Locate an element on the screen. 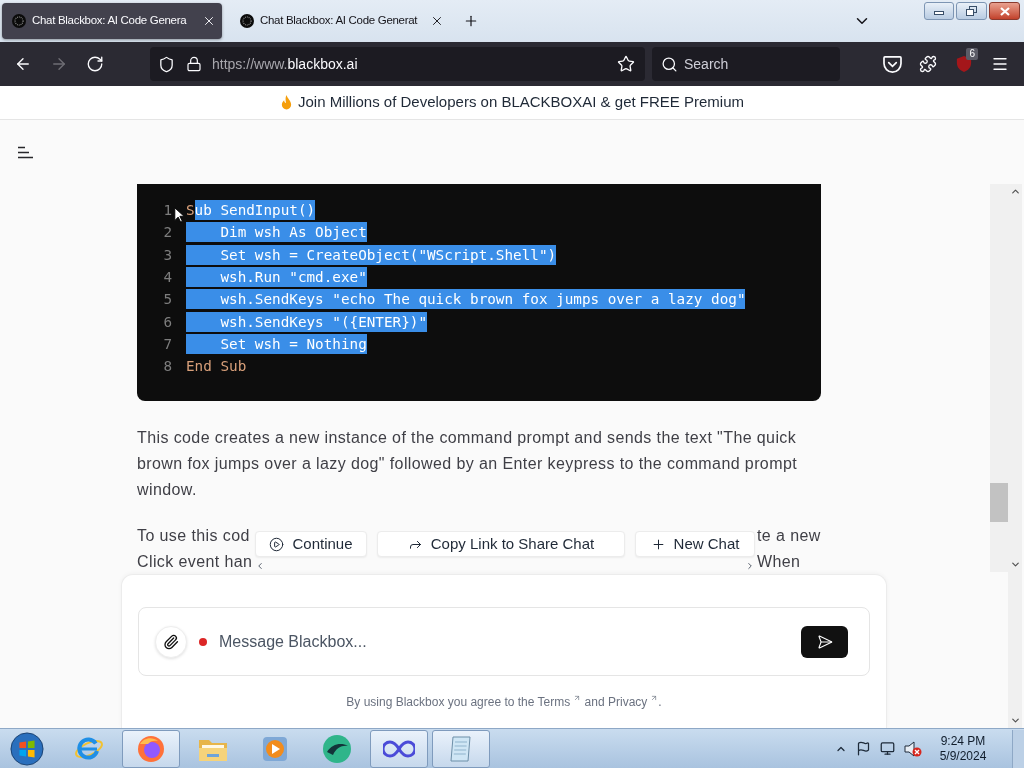  answer-paragraph: This code creates a new instance of the command prompt and sends the text "The quick brown fox jumps over a lazy dog" followed by an Enter keypress to the command prompt window. is located at coordinates (468, 464).